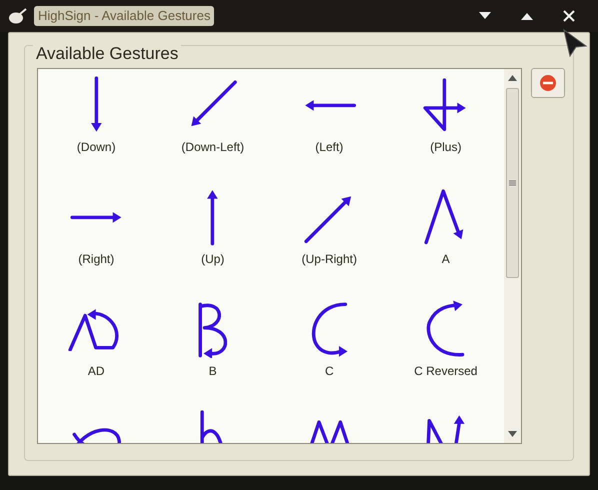 The height and width of the screenshot is (490, 598). Describe the element at coordinates (213, 217) in the screenshot. I see `up-arrow-icon` at that location.